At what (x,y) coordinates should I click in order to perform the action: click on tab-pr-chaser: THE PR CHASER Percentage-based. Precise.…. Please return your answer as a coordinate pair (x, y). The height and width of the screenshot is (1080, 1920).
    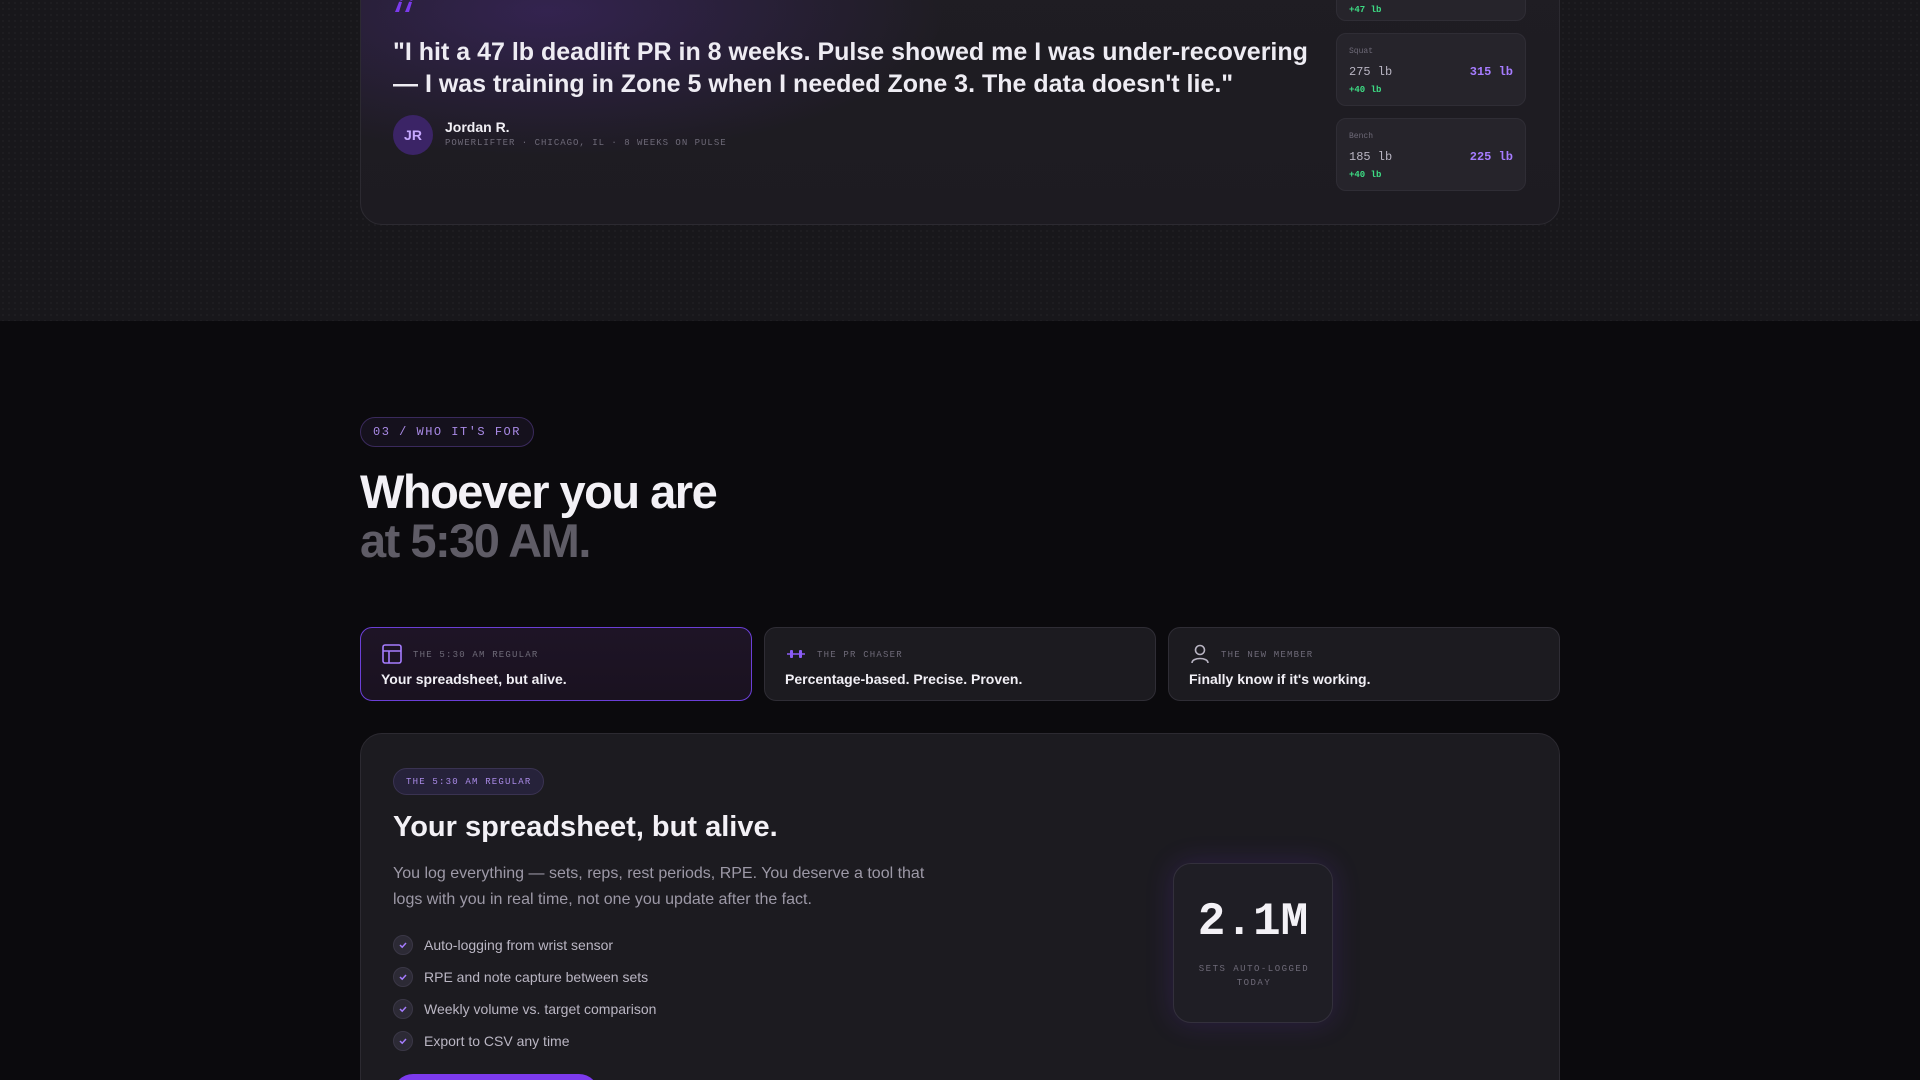
    Looking at the image, I should click on (960, 664).